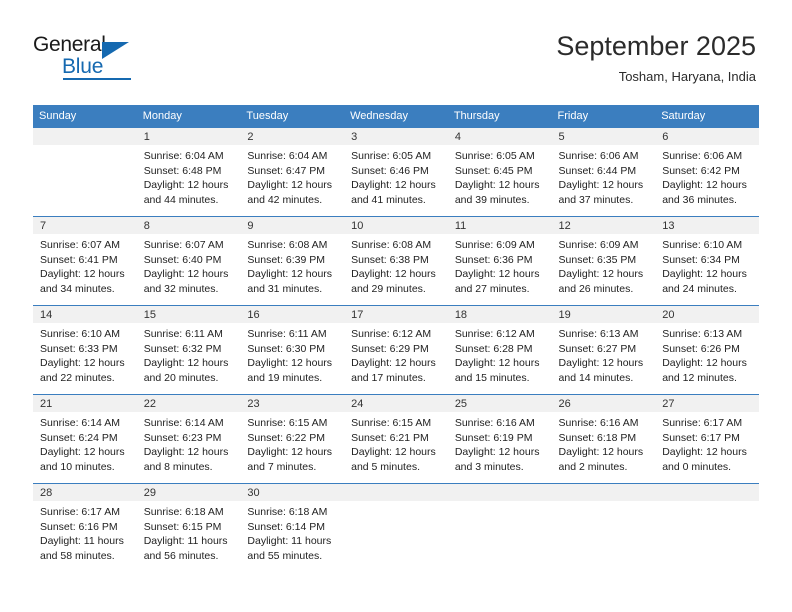  Describe the element at coordinates (390, 170) in the screenshot. I see `sunset-text: Sunset: 6:46 PM` at that location.